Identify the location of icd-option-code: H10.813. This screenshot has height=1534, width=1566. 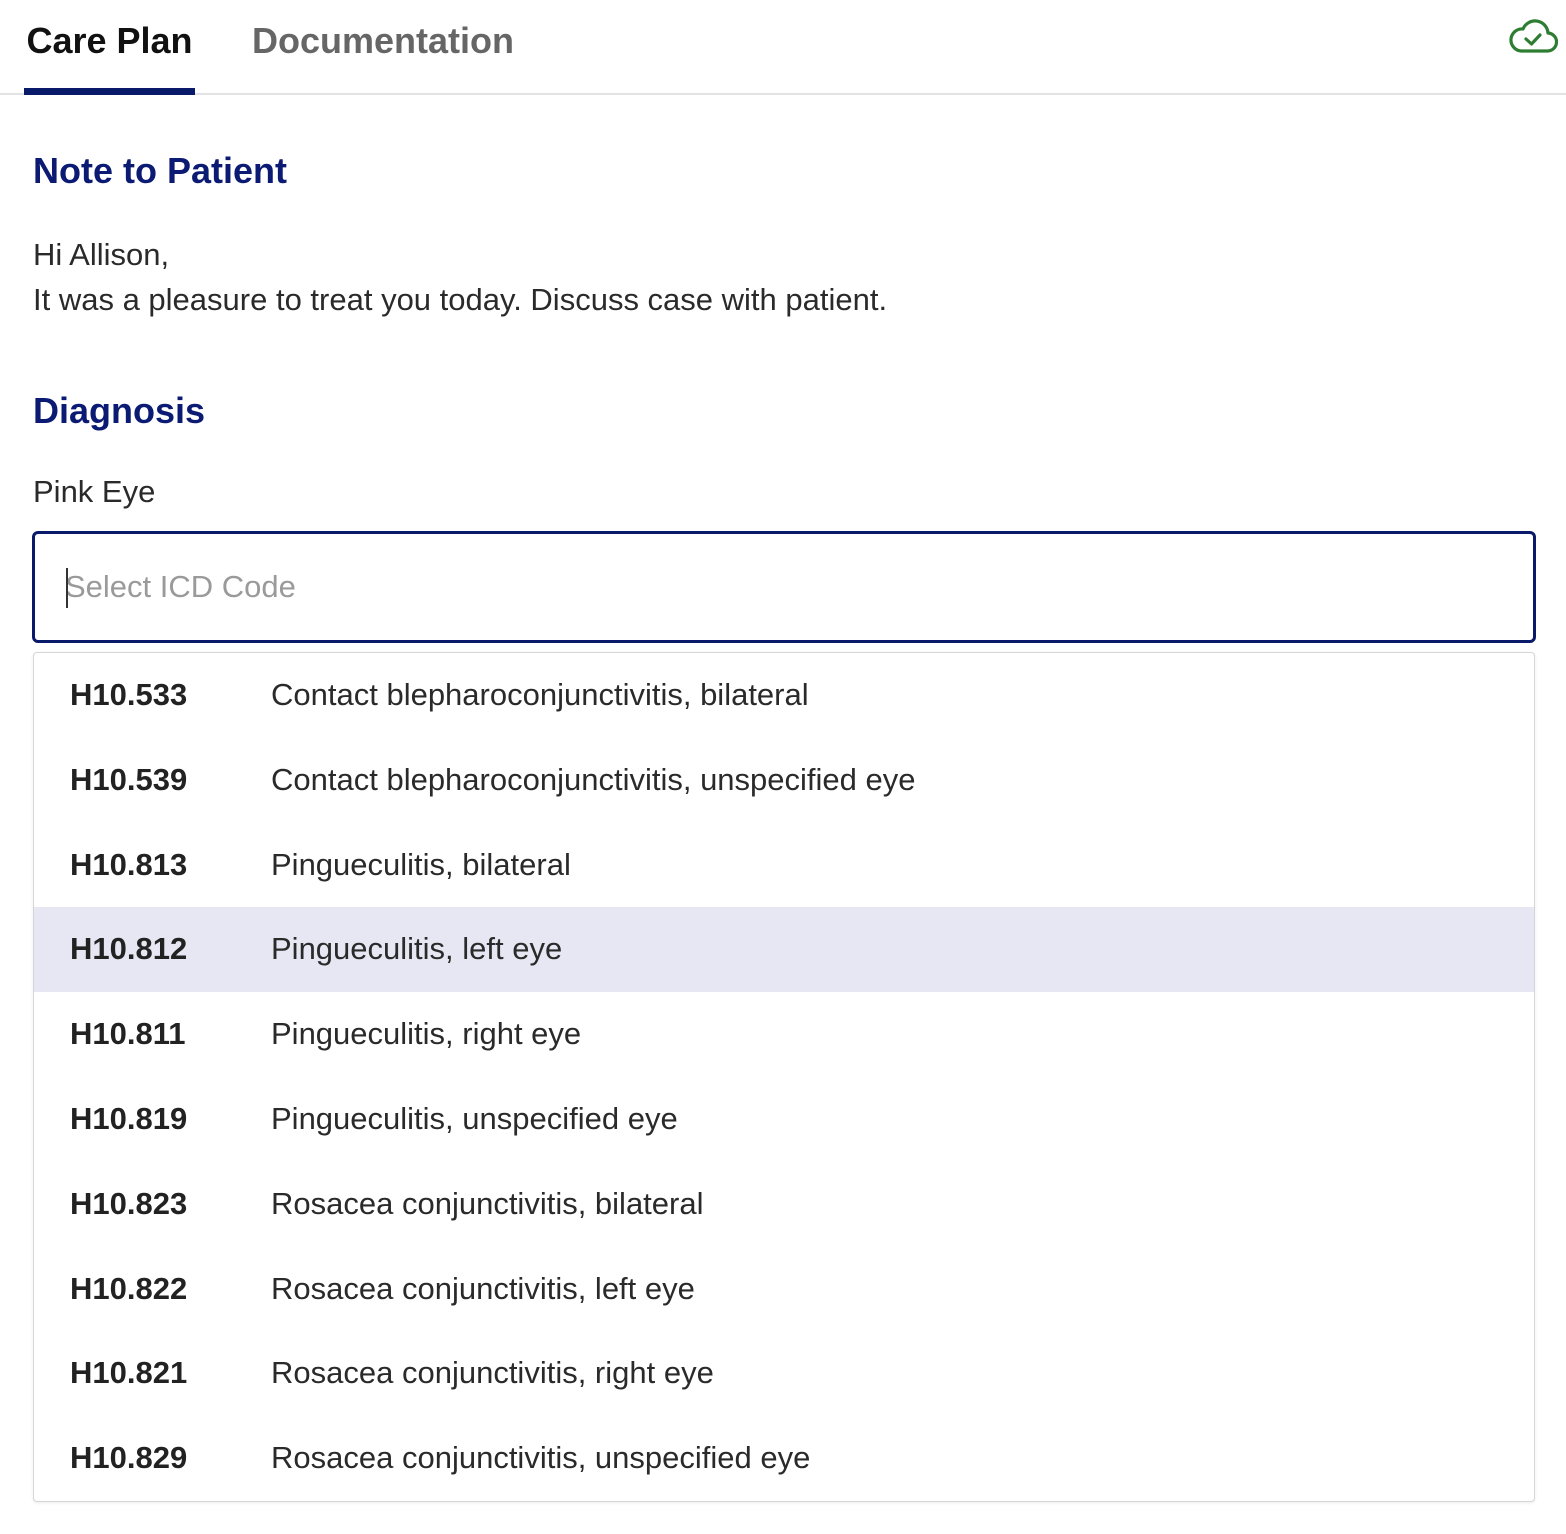
(129, 864).